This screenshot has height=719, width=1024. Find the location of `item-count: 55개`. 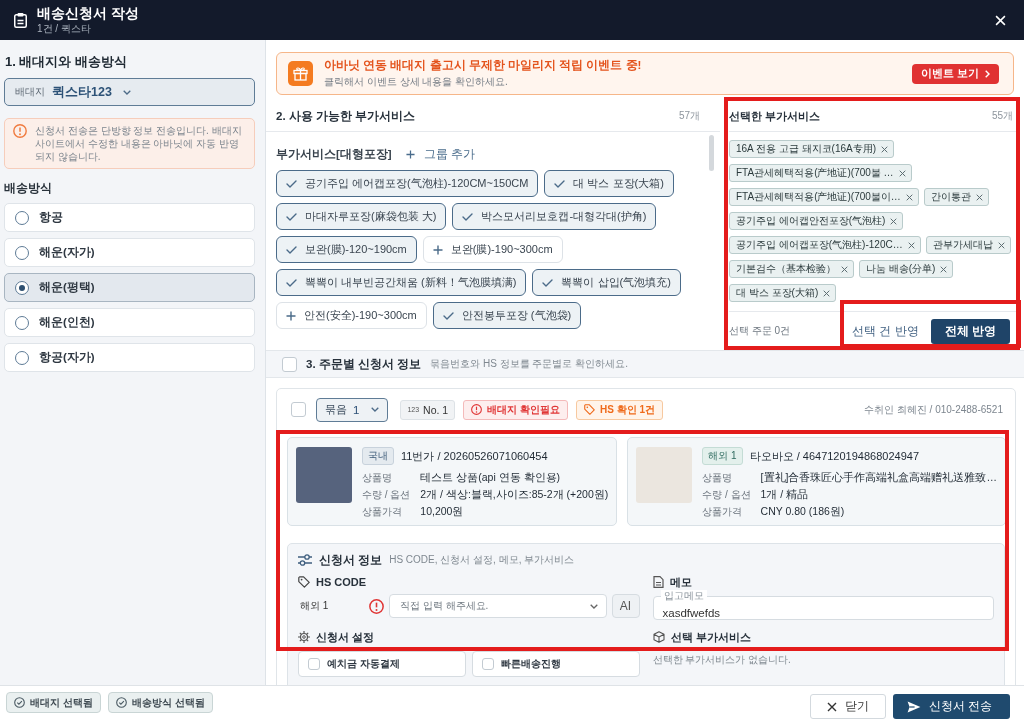

item-count: 55개 is located at coordinates (1002, 116).